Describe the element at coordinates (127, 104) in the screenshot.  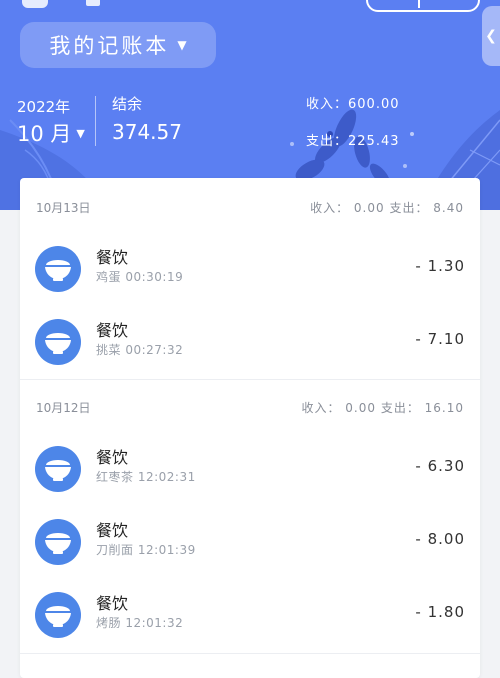
I see `balance-label: 结余` at that location.